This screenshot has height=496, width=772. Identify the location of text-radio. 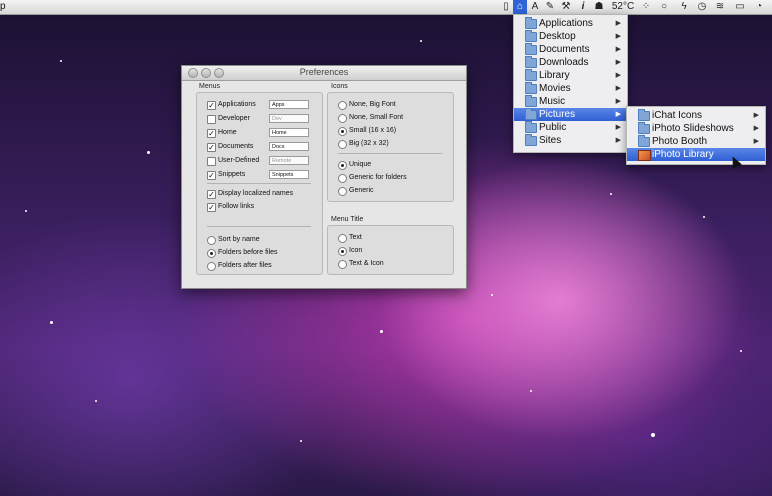
(342, 238).